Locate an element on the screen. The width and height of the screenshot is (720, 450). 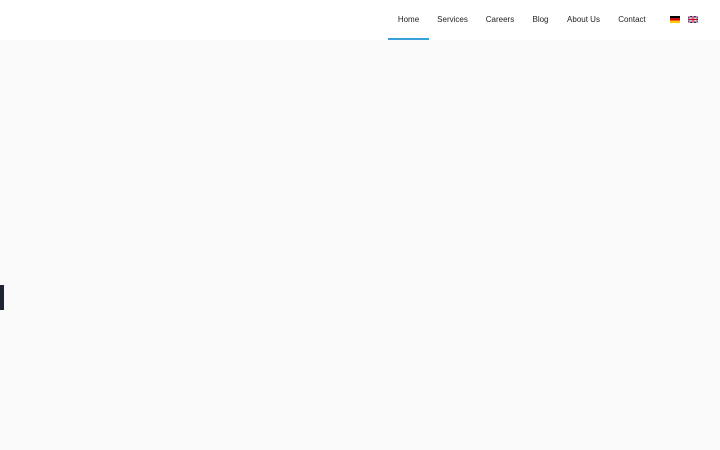
nav-about-us: About Us is located at coordinates (583, 20).